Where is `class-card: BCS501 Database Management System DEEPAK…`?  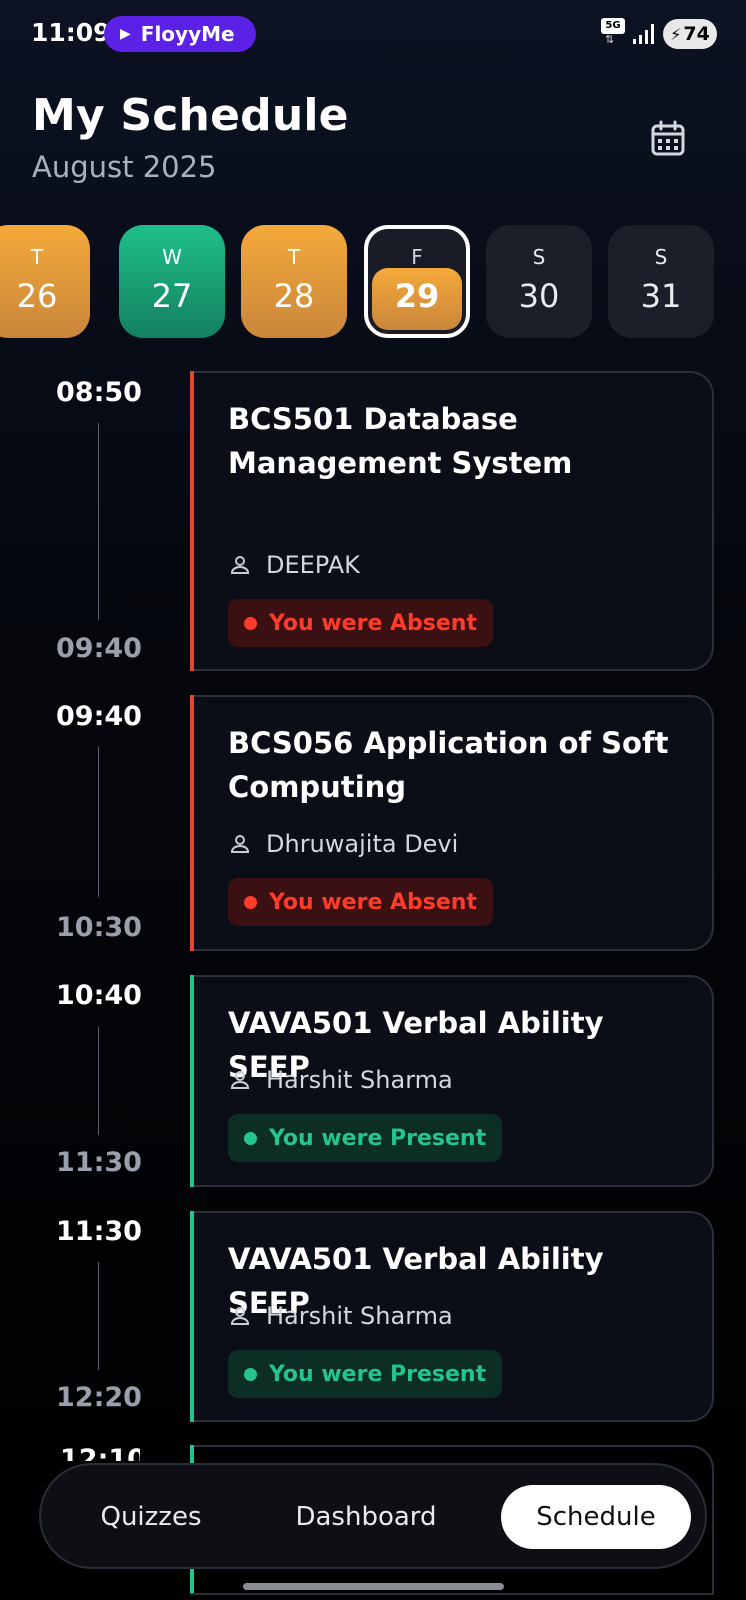 class-card: BCS501 Database Management System DEEPAK… is located at coordinates (452, 521).